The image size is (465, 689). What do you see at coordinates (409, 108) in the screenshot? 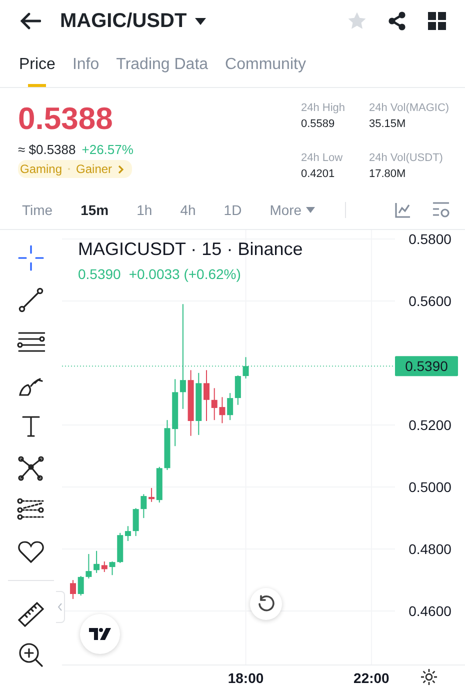
I see `stat-label: 24h Vol(MAGIC)` at bounding box center [409, 108].